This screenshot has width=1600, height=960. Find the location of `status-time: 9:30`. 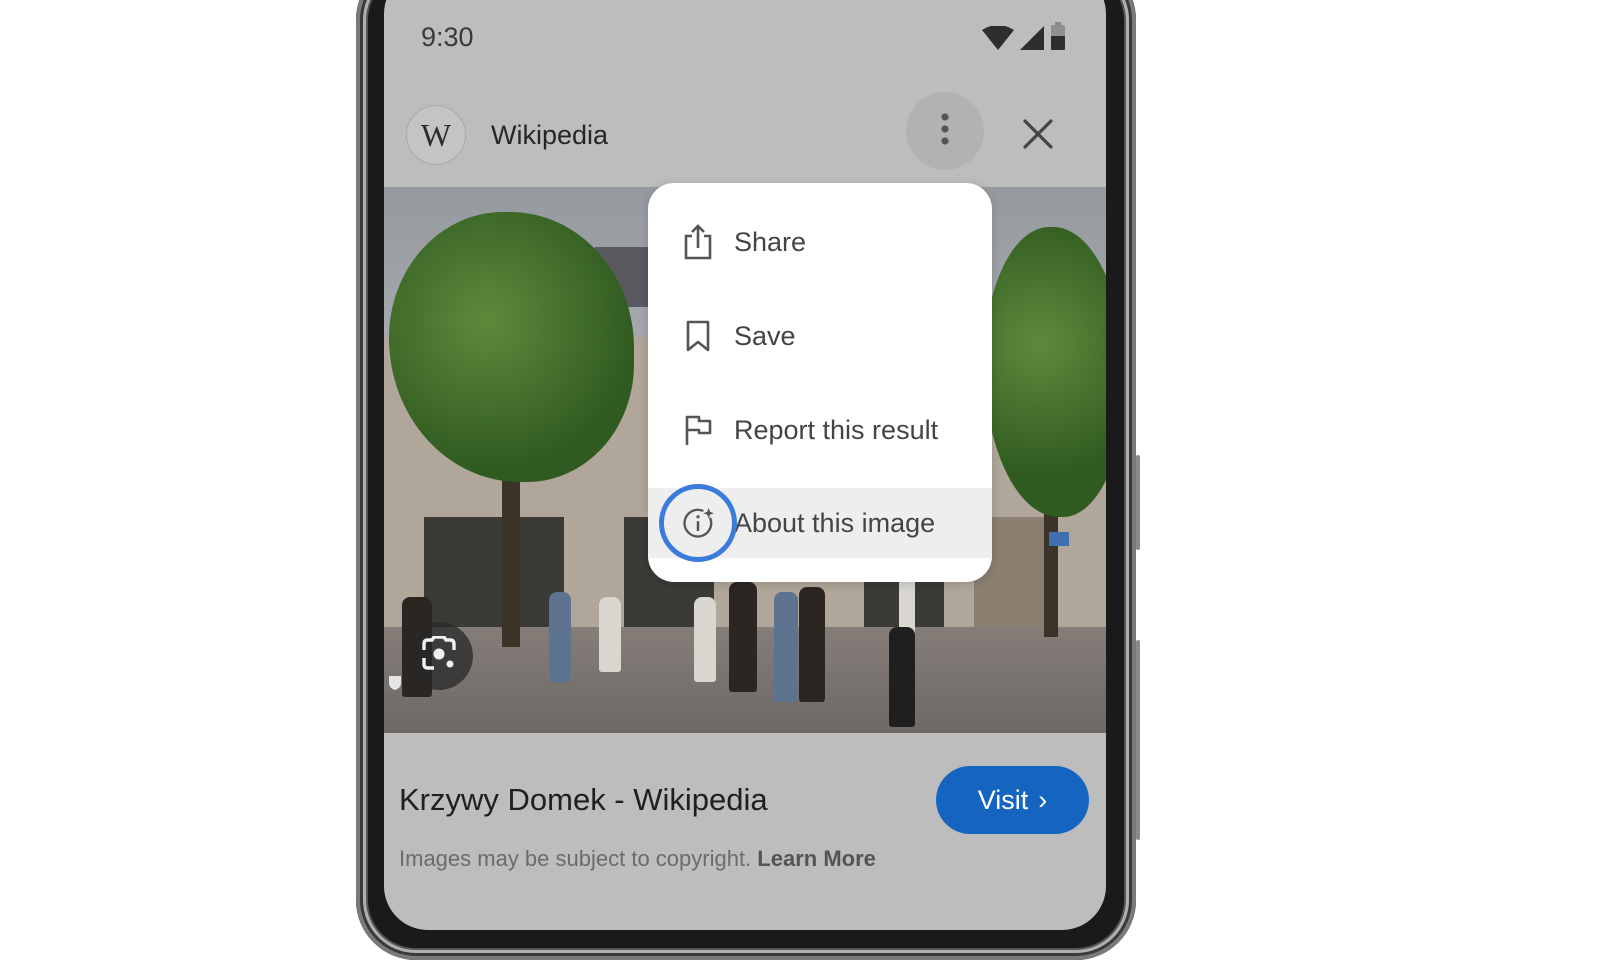

status-time: 9:30 is located at coordinates (447, 37).